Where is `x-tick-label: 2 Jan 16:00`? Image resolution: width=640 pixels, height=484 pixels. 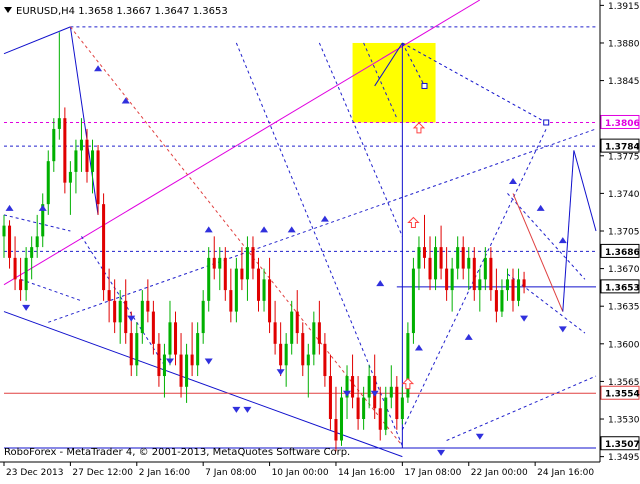
x-tick-label: 2 Jan 16:00 is located at coordinates (165, 473).